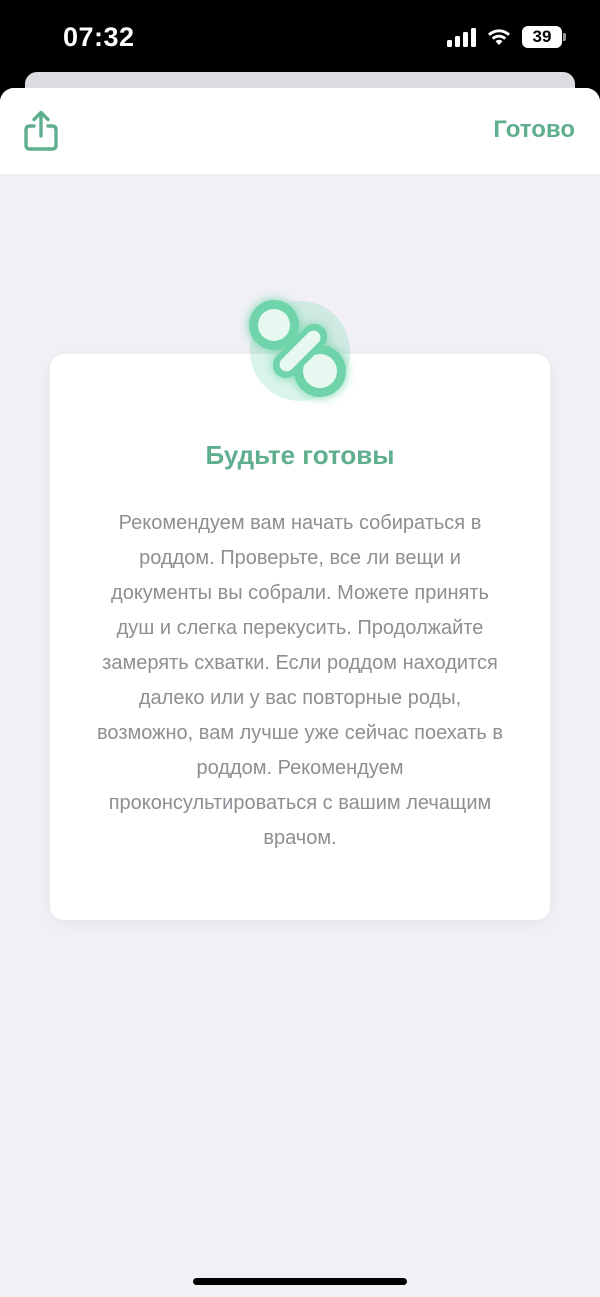 The width and height of the screenshot is (600, 1297). What do you see at coordinates (534, 130) in the screenshot?
I see `done-button: Готово` at bounding box center [534, 130].